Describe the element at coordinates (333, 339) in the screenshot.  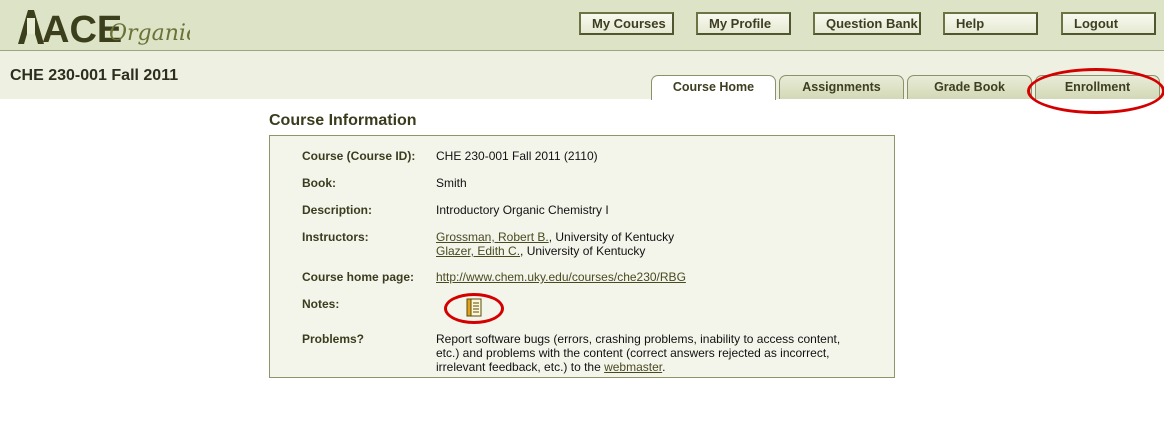
I see `problems-label: Problems?` at that location.